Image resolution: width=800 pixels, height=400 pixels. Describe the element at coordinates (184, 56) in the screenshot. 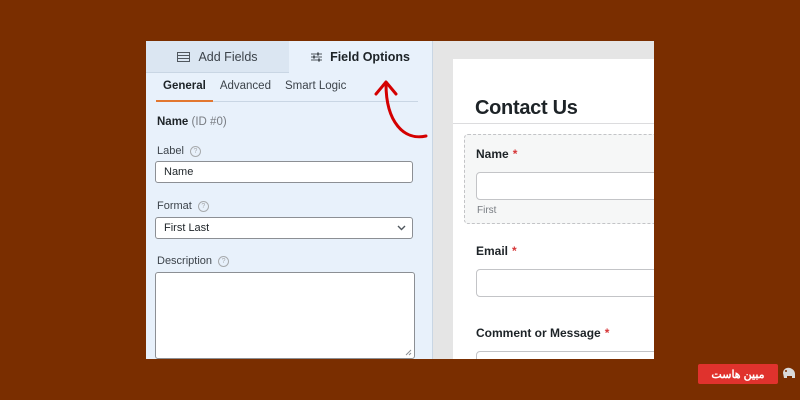

I see `table-icon` at that location.